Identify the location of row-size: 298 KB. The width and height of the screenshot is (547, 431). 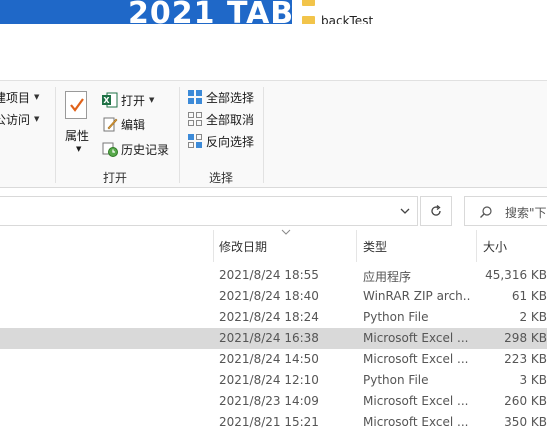
(525, 338).